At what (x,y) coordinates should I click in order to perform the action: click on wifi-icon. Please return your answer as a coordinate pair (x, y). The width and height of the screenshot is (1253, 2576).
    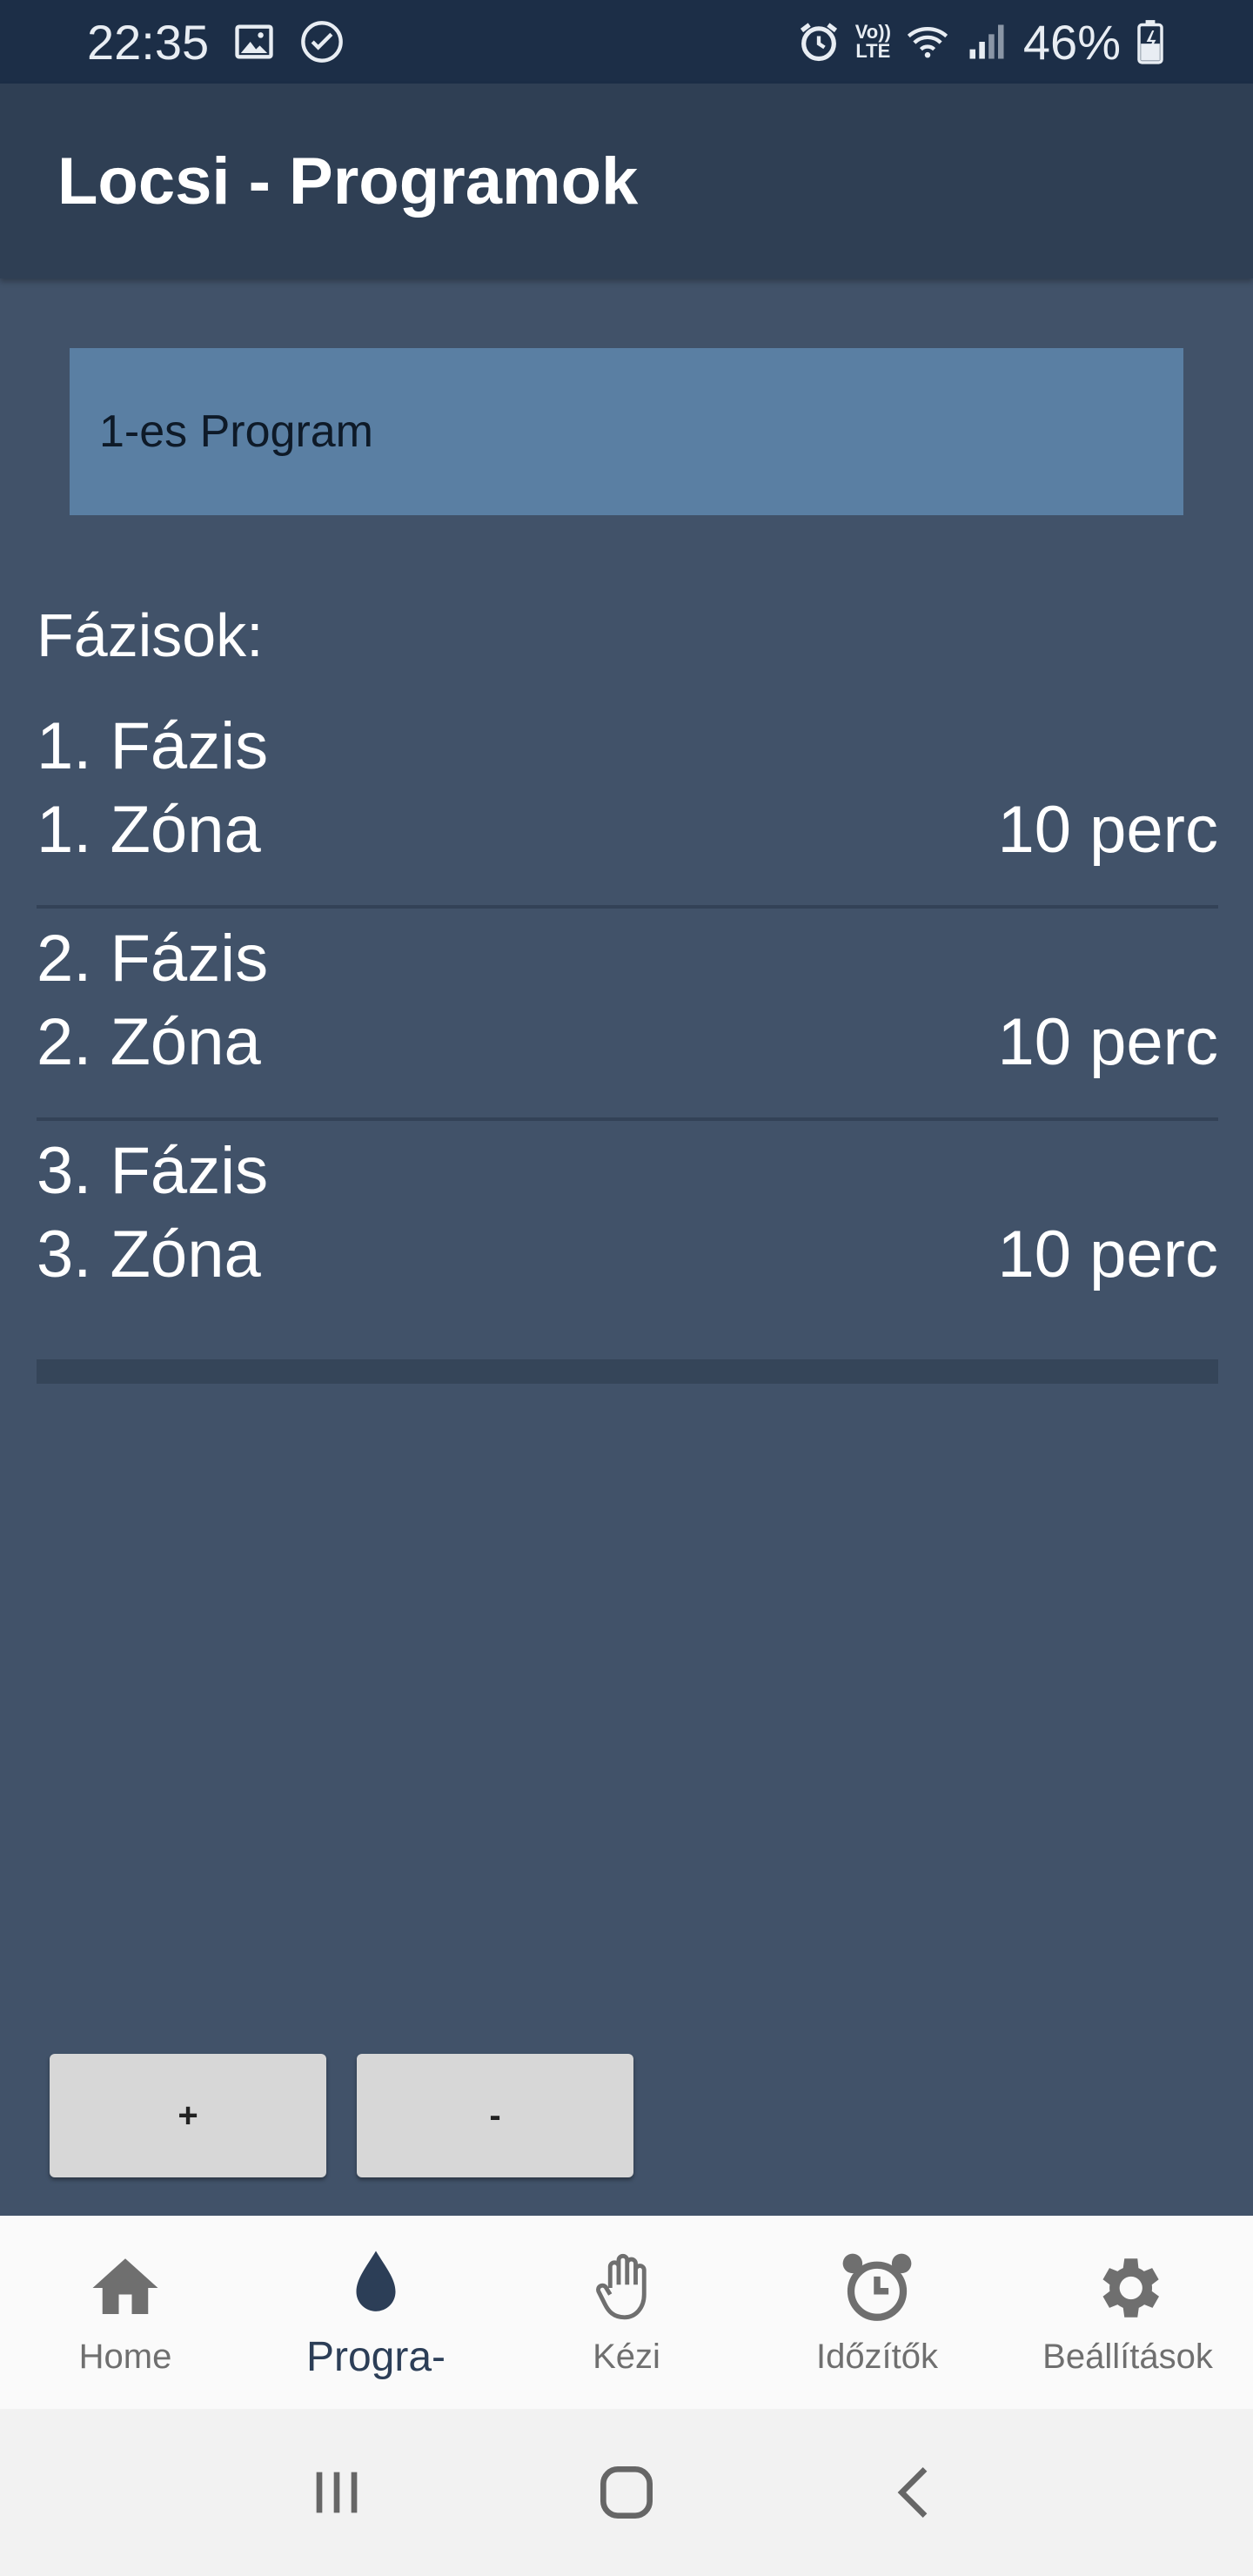
    Looking at the image, I should click on (928, 41).